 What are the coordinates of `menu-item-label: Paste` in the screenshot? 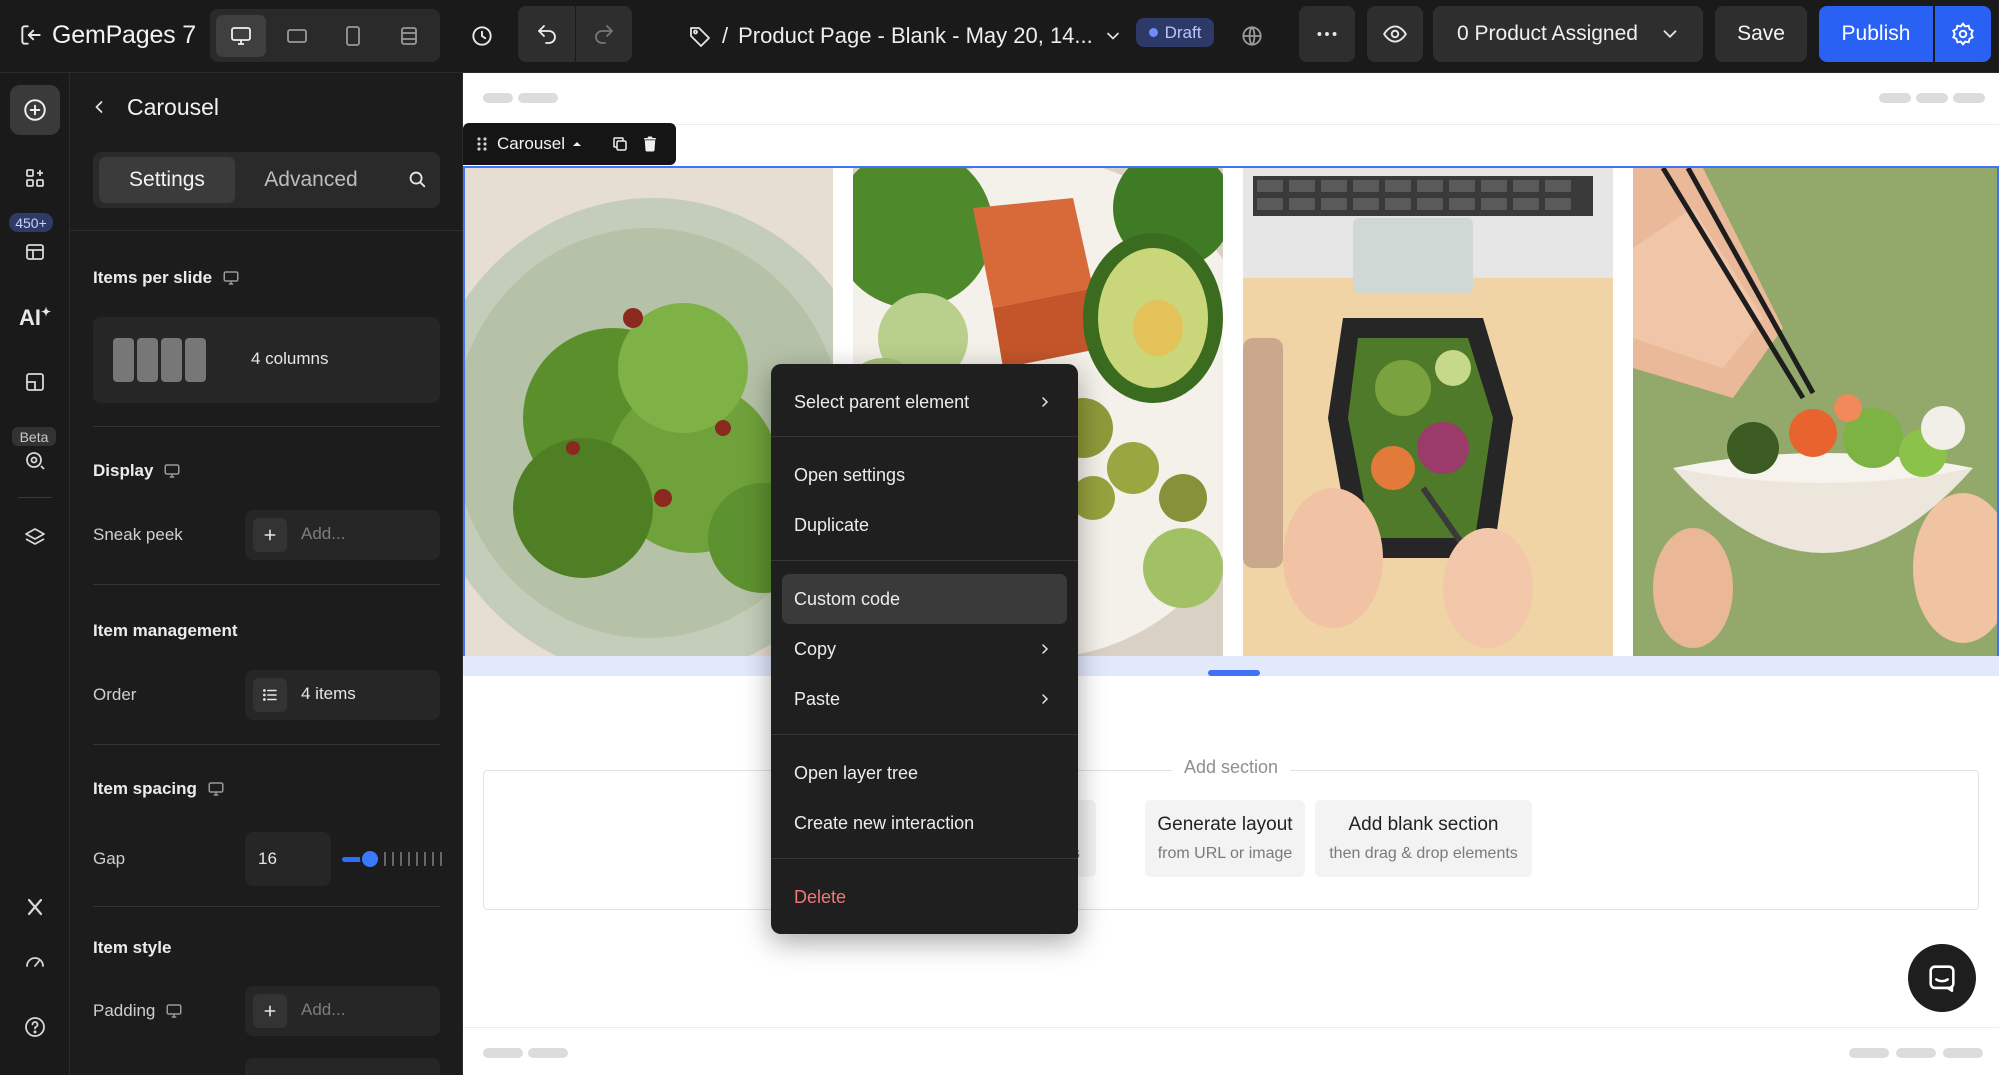 It's located at (817, 698).